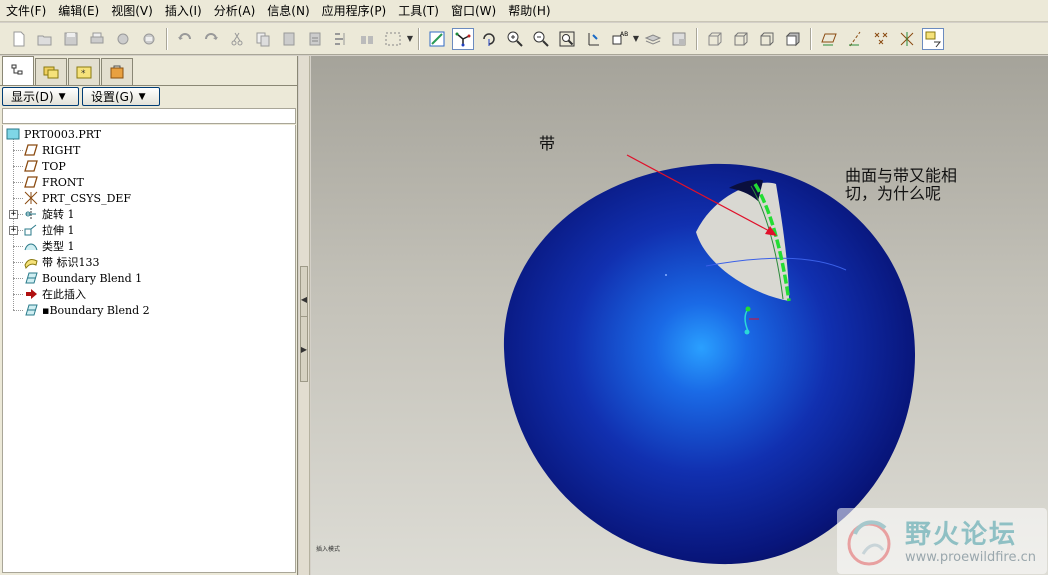  I want to click on panel-splitter: ◀ ▶, so click(304, 315).